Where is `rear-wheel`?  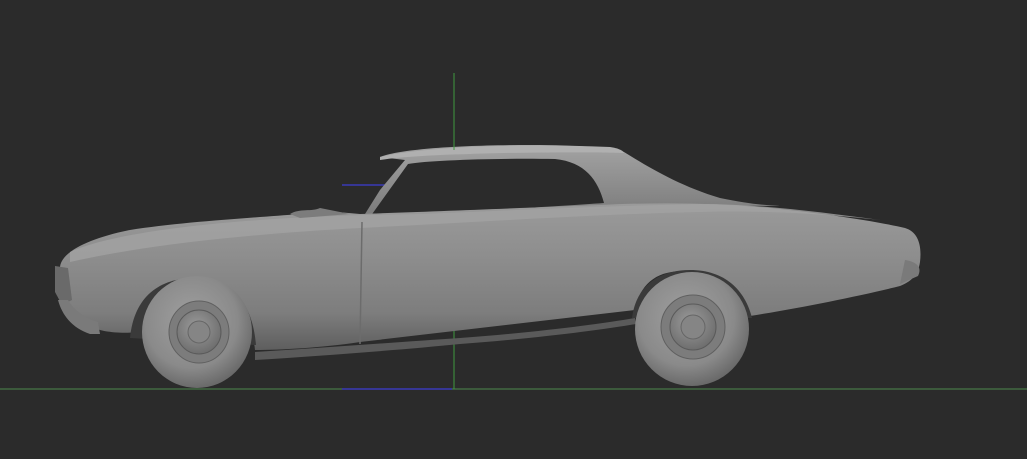
rear-wheel is located at coordinates (692, 329).